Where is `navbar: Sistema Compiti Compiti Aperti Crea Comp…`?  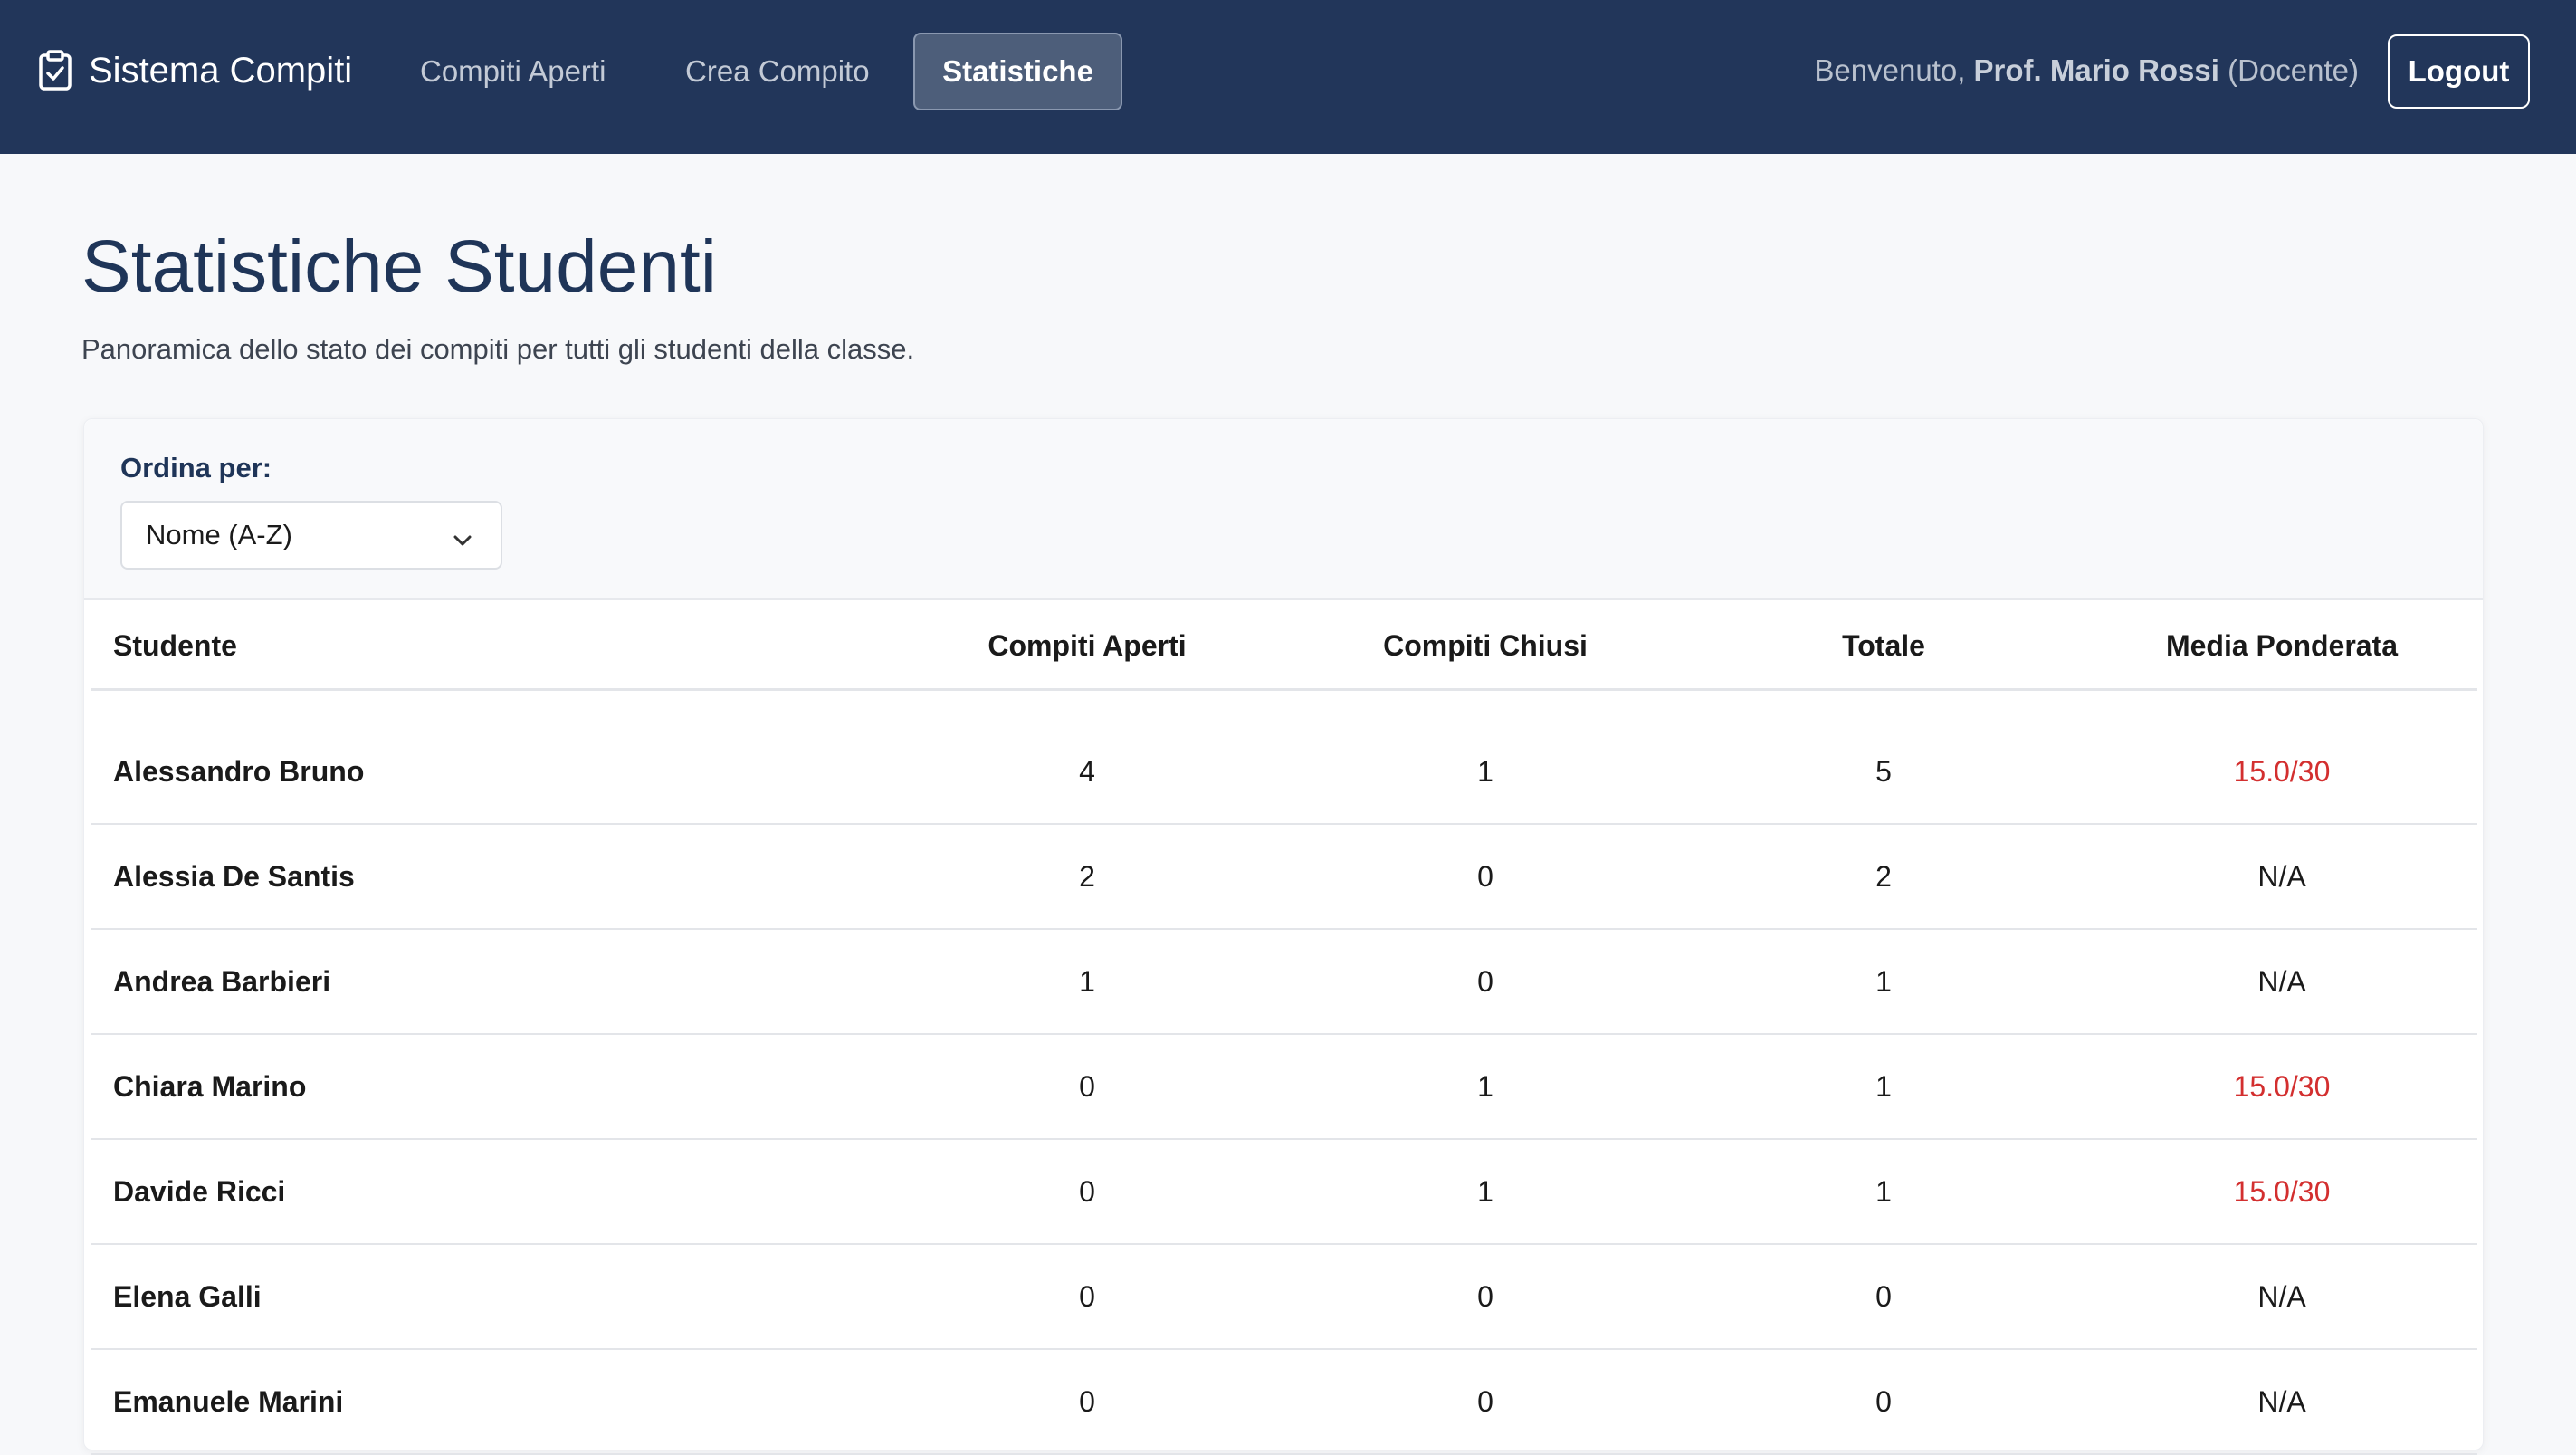
navbar: Sistema Compiti Compiti Aperti Crea Comp… is located at coordinates (1288, 77).